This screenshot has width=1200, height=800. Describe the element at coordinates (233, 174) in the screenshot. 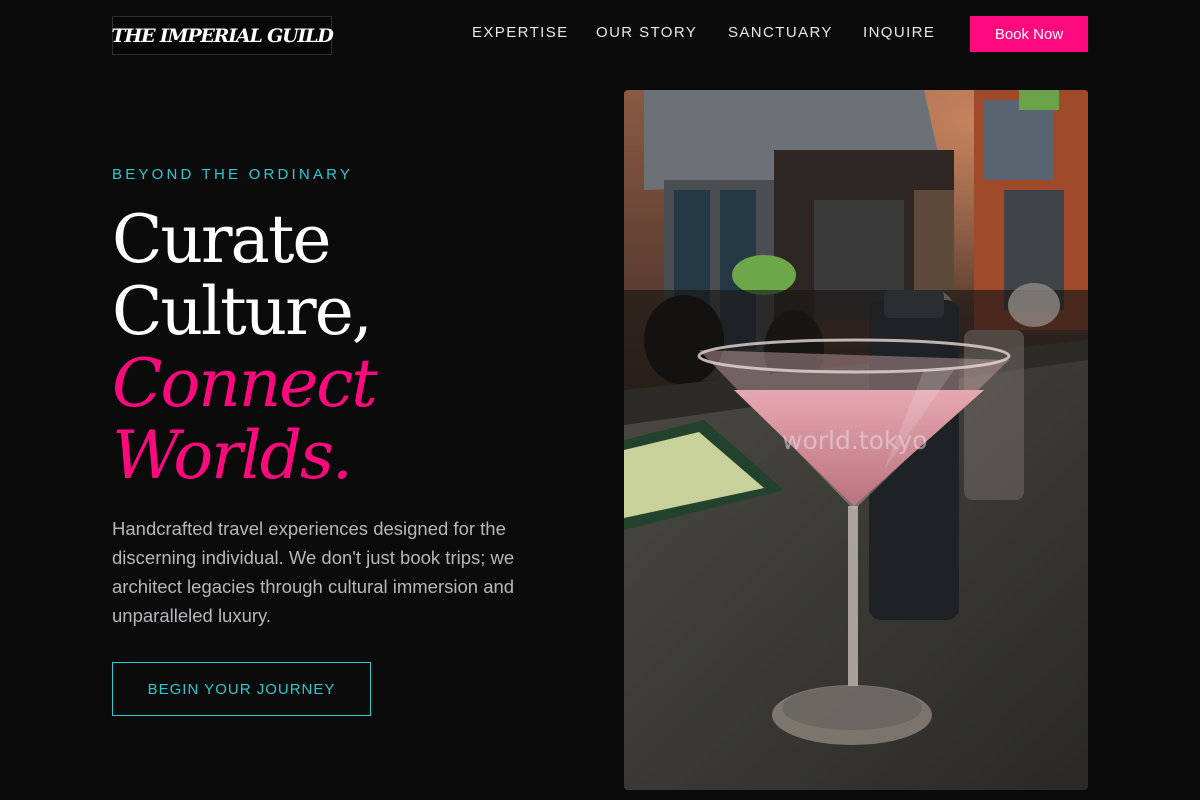

I see `hero-eyebrow: BEYOND THE ORDINARY` at that location.